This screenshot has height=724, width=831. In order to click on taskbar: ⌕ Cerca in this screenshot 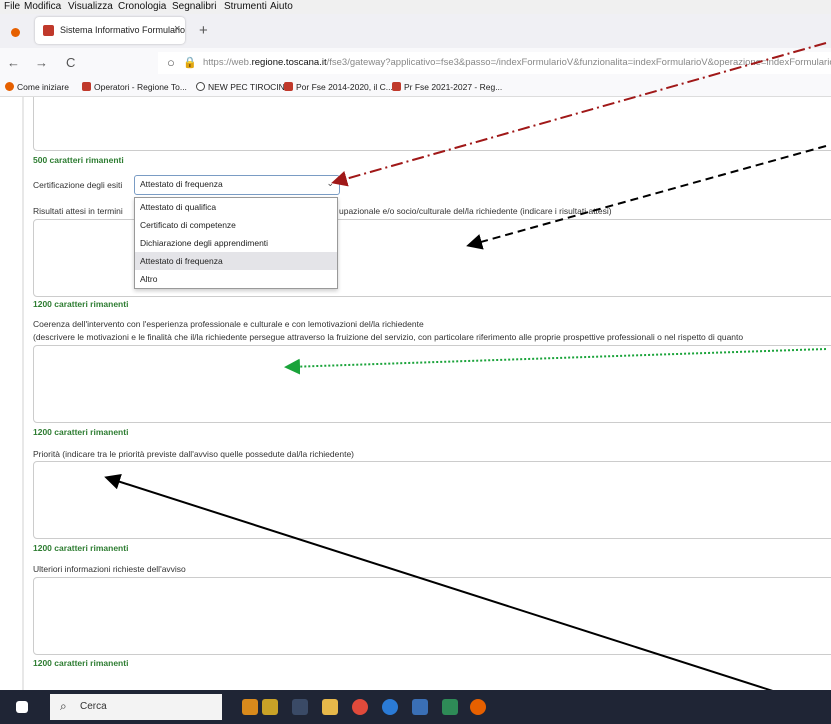, I will do `click(415, 707)`.